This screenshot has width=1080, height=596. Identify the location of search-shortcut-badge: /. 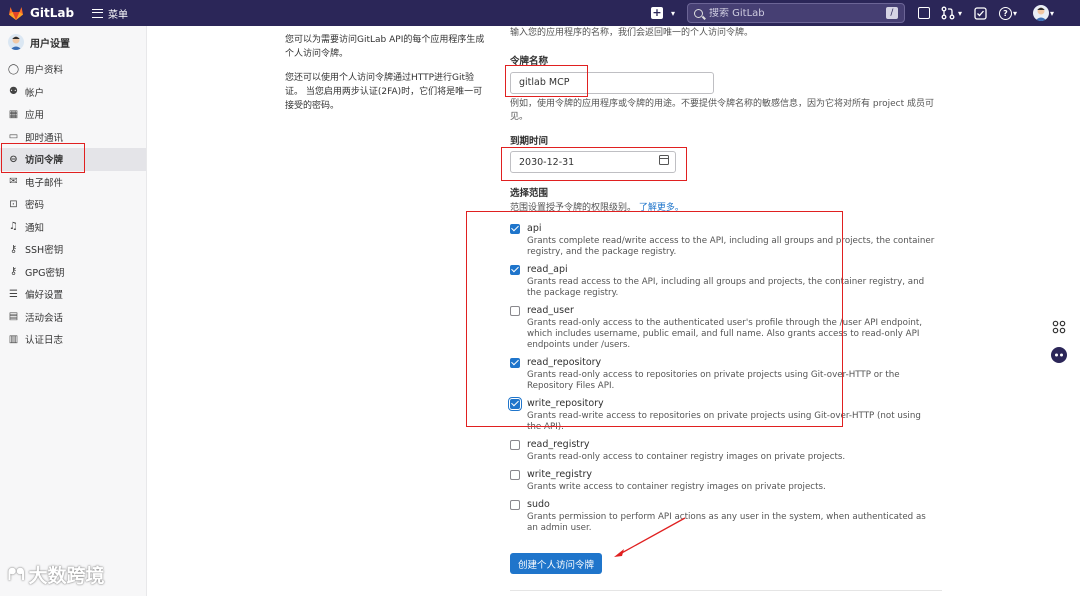
(891, 13).